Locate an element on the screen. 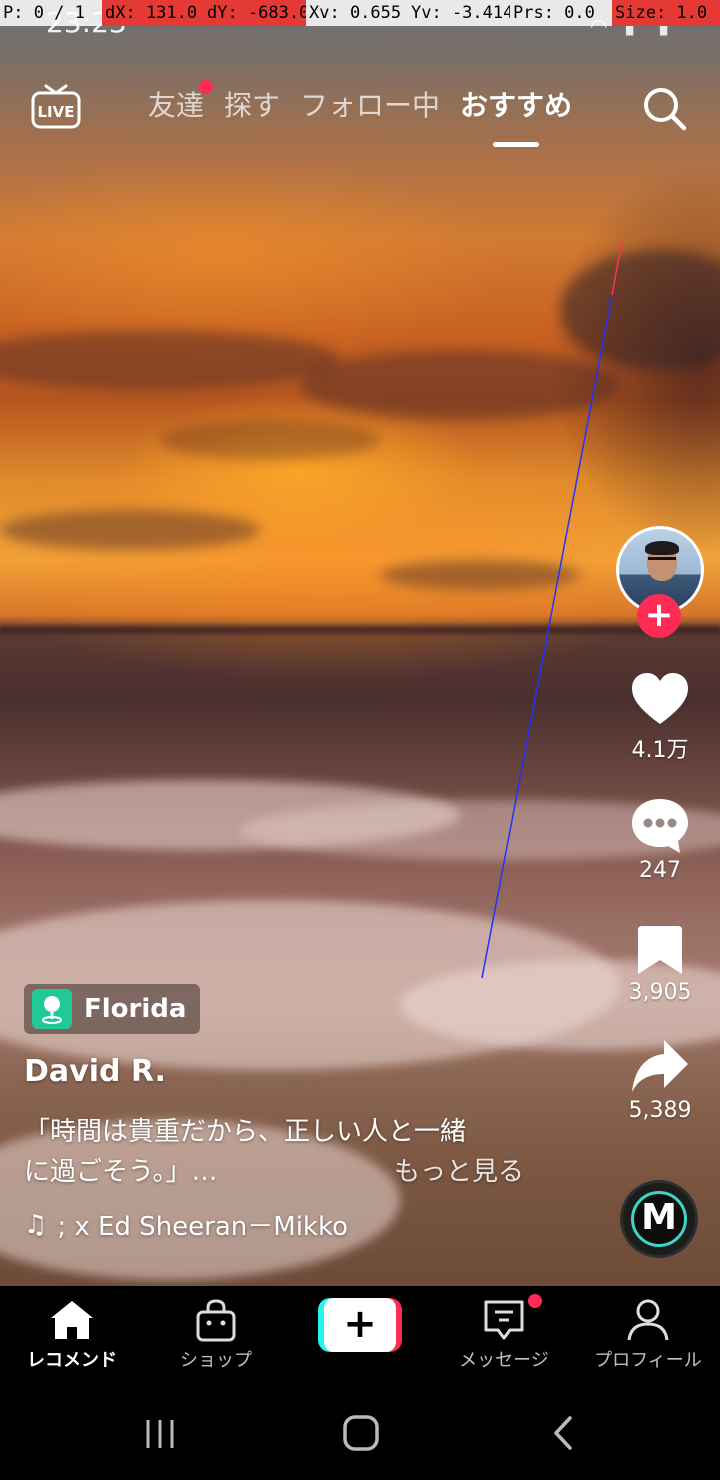  tab-inbox: メッセージ is located at coordinates (504, 1335).